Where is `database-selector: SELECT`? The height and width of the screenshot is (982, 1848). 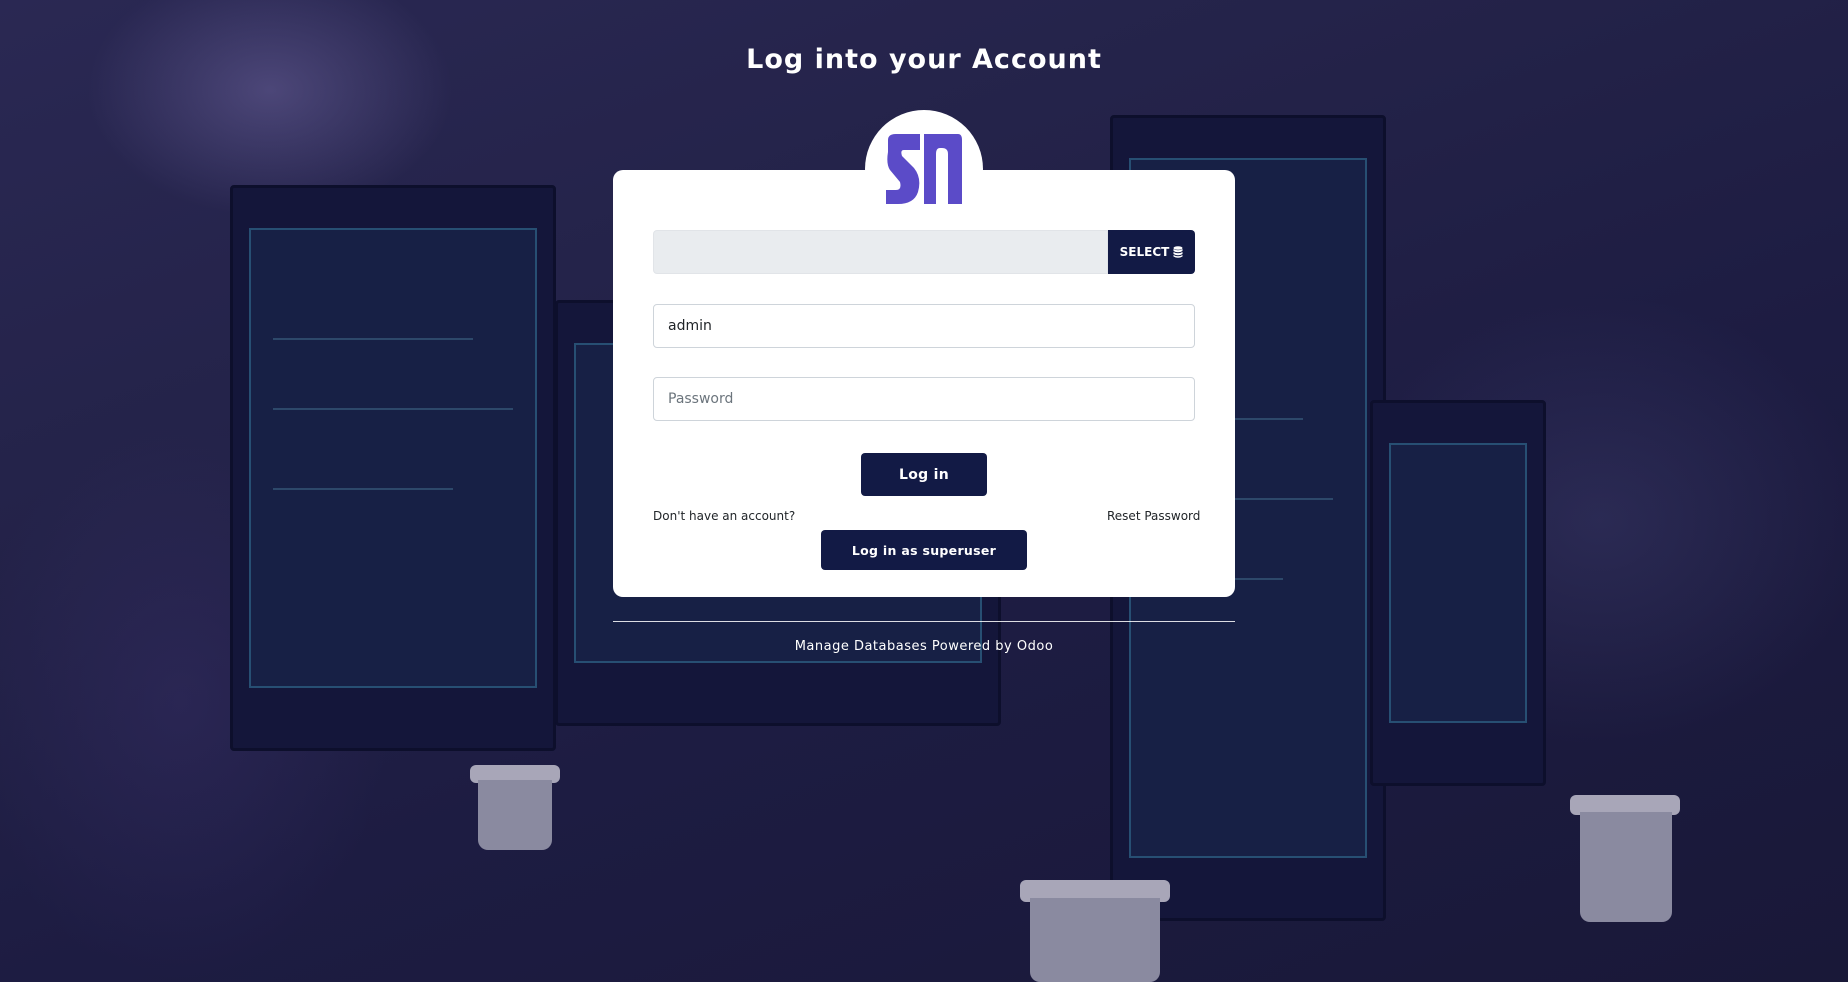
database-selector: SELECT is located at coordinates (924, 252).